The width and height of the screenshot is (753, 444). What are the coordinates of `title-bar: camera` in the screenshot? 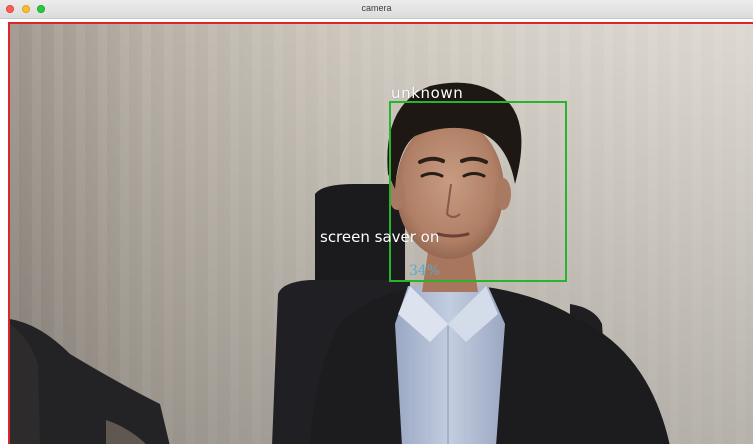 It's located at (376, 9).